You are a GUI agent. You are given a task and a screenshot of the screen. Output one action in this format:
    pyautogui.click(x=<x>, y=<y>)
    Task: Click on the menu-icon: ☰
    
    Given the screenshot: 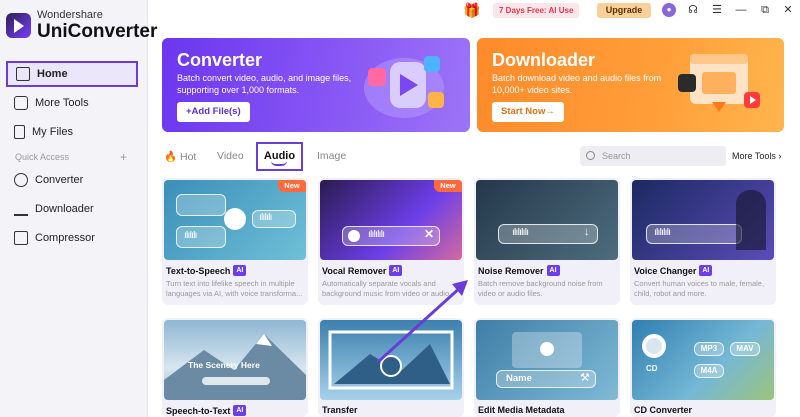 What is the action you would take?
    pyautogui.click(x=717, y=10)
    